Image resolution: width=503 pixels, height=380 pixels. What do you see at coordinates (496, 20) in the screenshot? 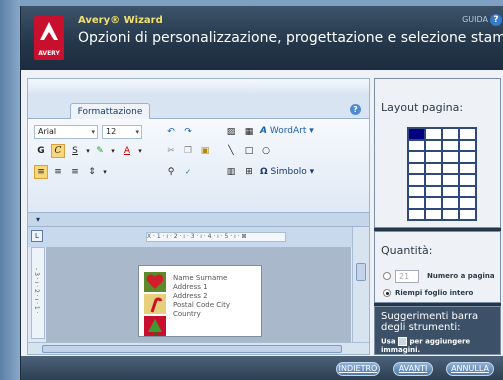
I see `help-icon: ?` at bounding box center [496, 20].